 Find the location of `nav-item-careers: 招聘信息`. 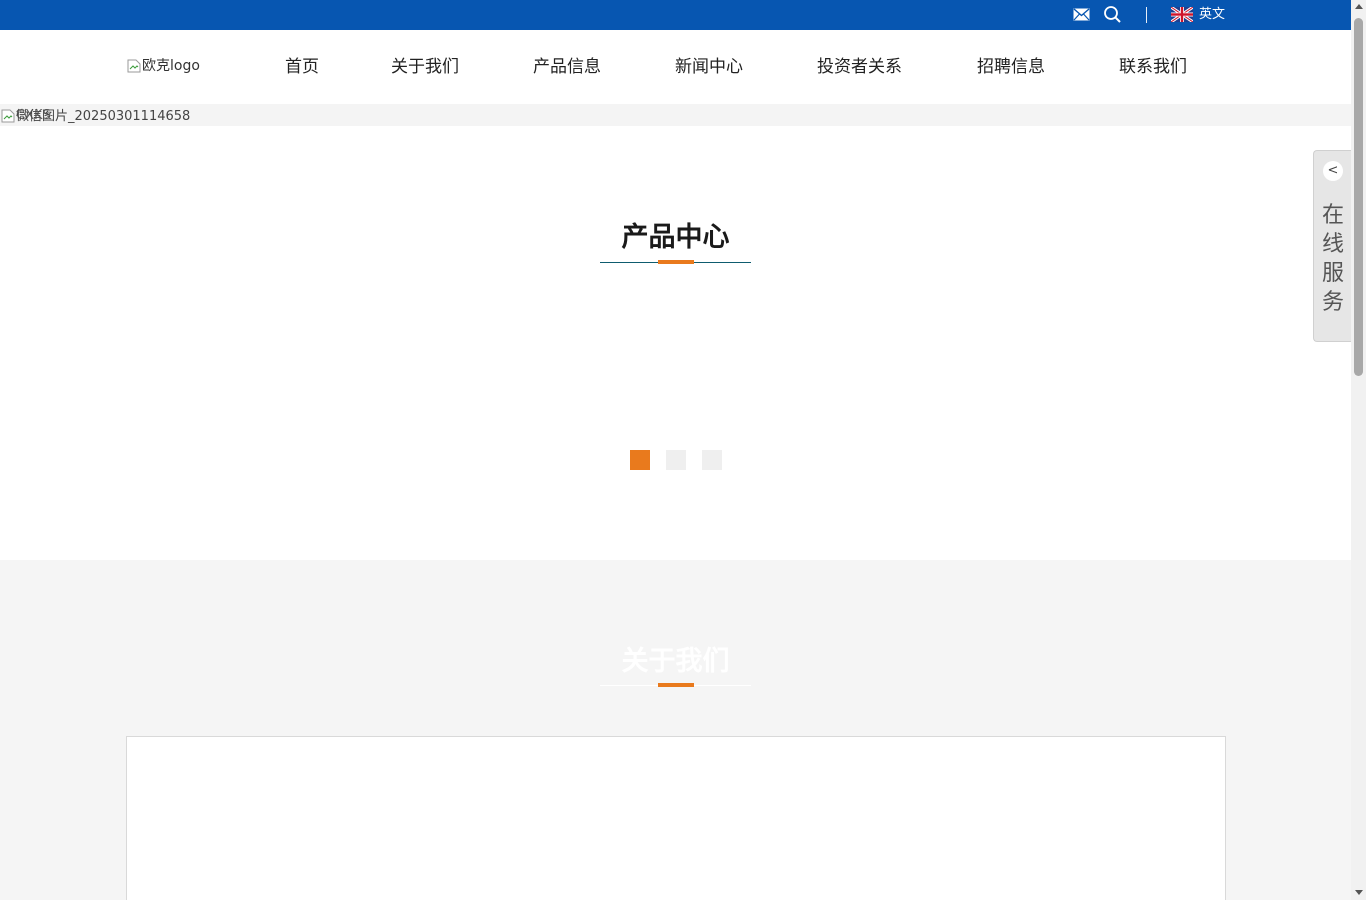

nav-item-careers: 招聘信息 is located at coordinates (1011, 67).